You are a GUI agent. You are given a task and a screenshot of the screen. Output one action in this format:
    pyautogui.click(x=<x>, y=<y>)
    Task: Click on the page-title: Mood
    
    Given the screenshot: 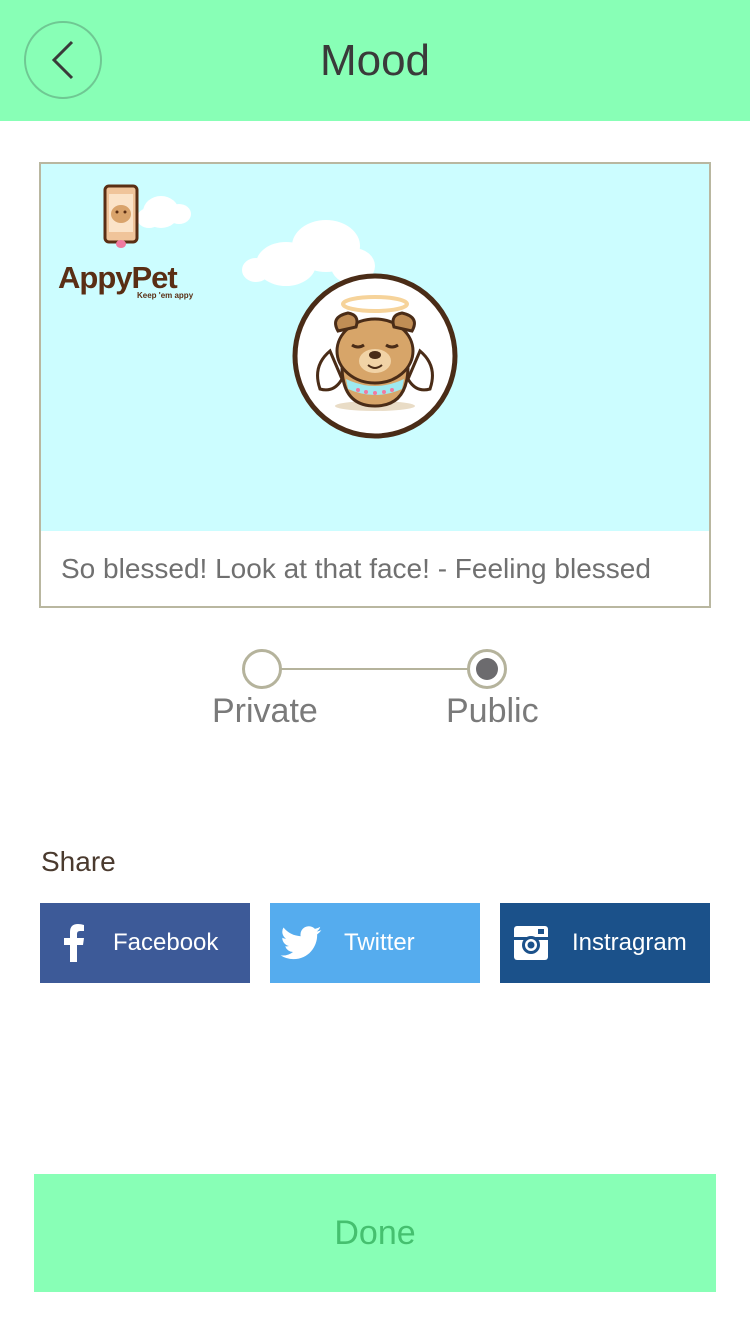 What is the action you would take?
    pyautogui.click(x=375, y=60)
    